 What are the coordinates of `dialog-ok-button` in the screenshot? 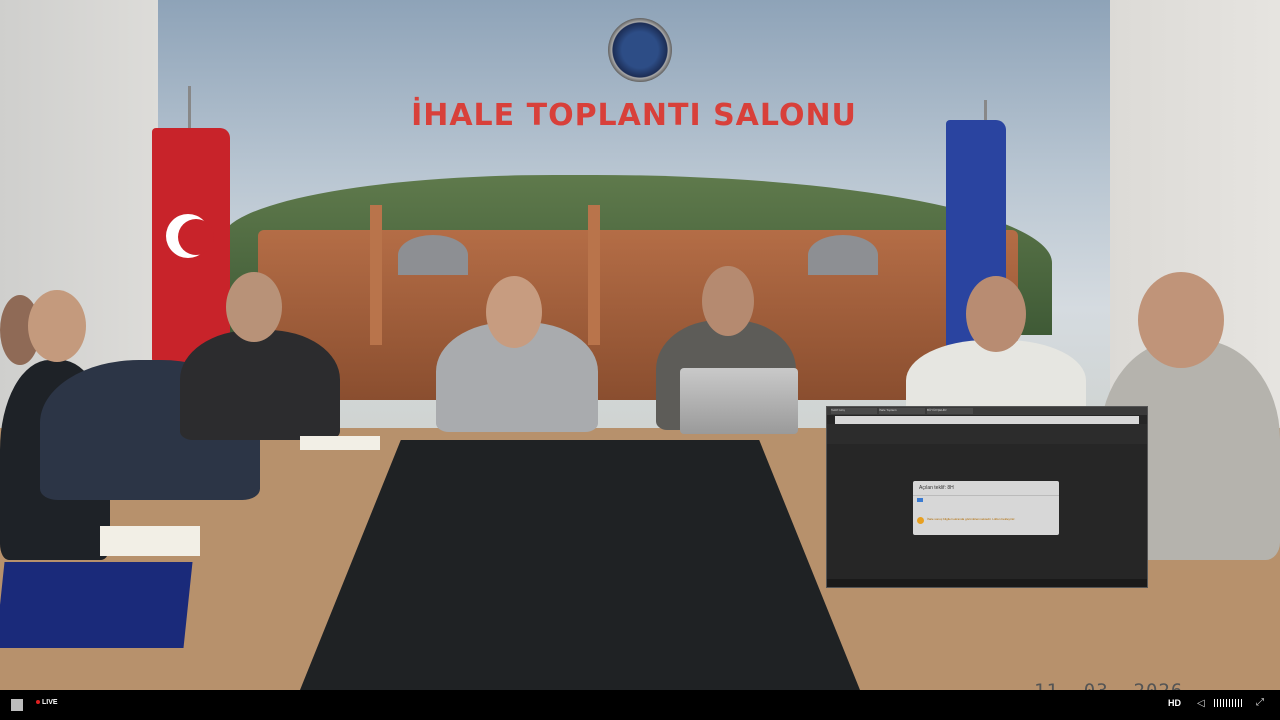 It's located at (920, 500).